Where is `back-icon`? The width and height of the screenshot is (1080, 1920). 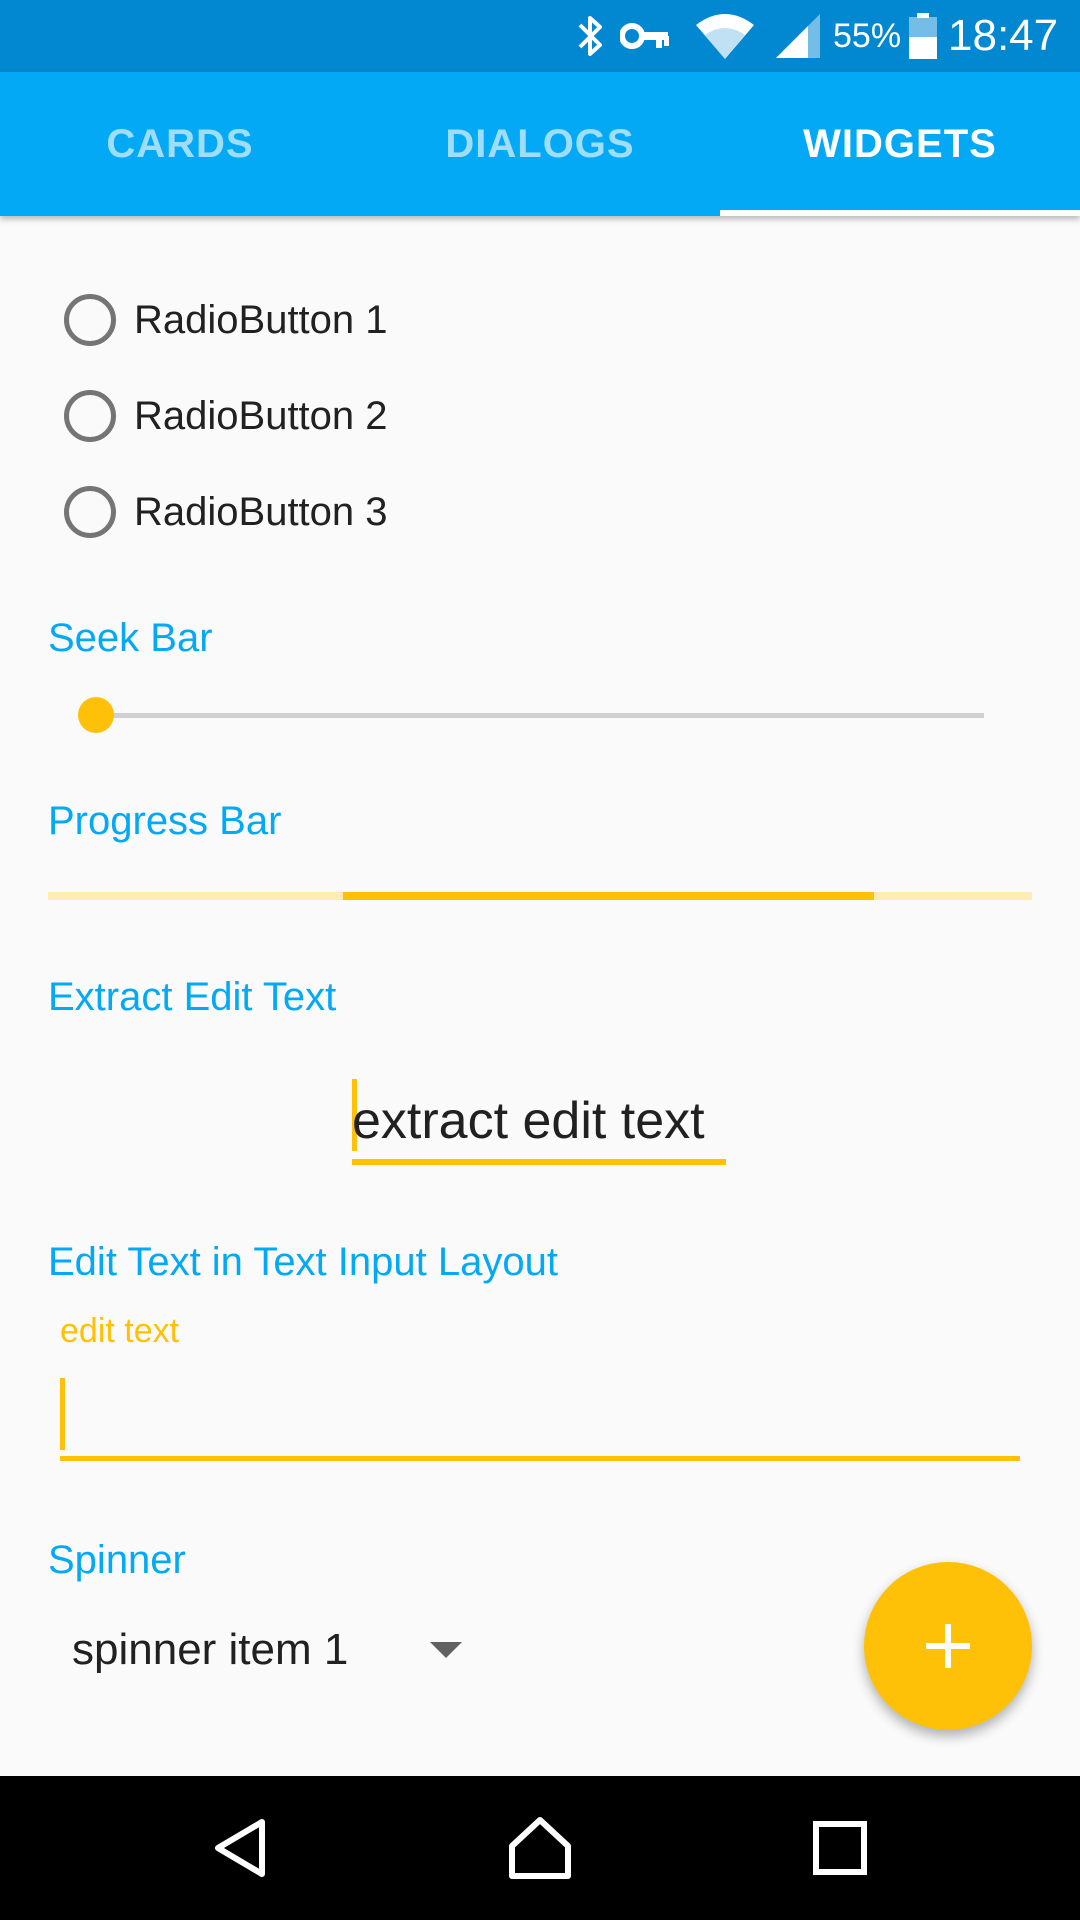 back-icon is located at coordinates (240, 1848).